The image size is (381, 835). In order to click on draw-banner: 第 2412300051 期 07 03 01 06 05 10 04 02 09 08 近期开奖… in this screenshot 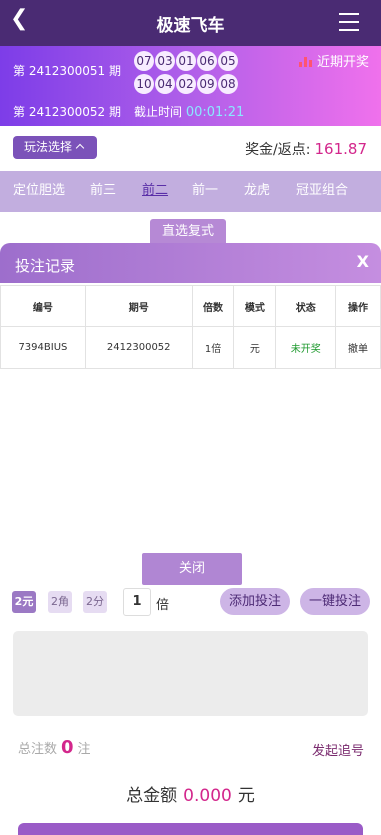, I will do `click(190, 86)`.